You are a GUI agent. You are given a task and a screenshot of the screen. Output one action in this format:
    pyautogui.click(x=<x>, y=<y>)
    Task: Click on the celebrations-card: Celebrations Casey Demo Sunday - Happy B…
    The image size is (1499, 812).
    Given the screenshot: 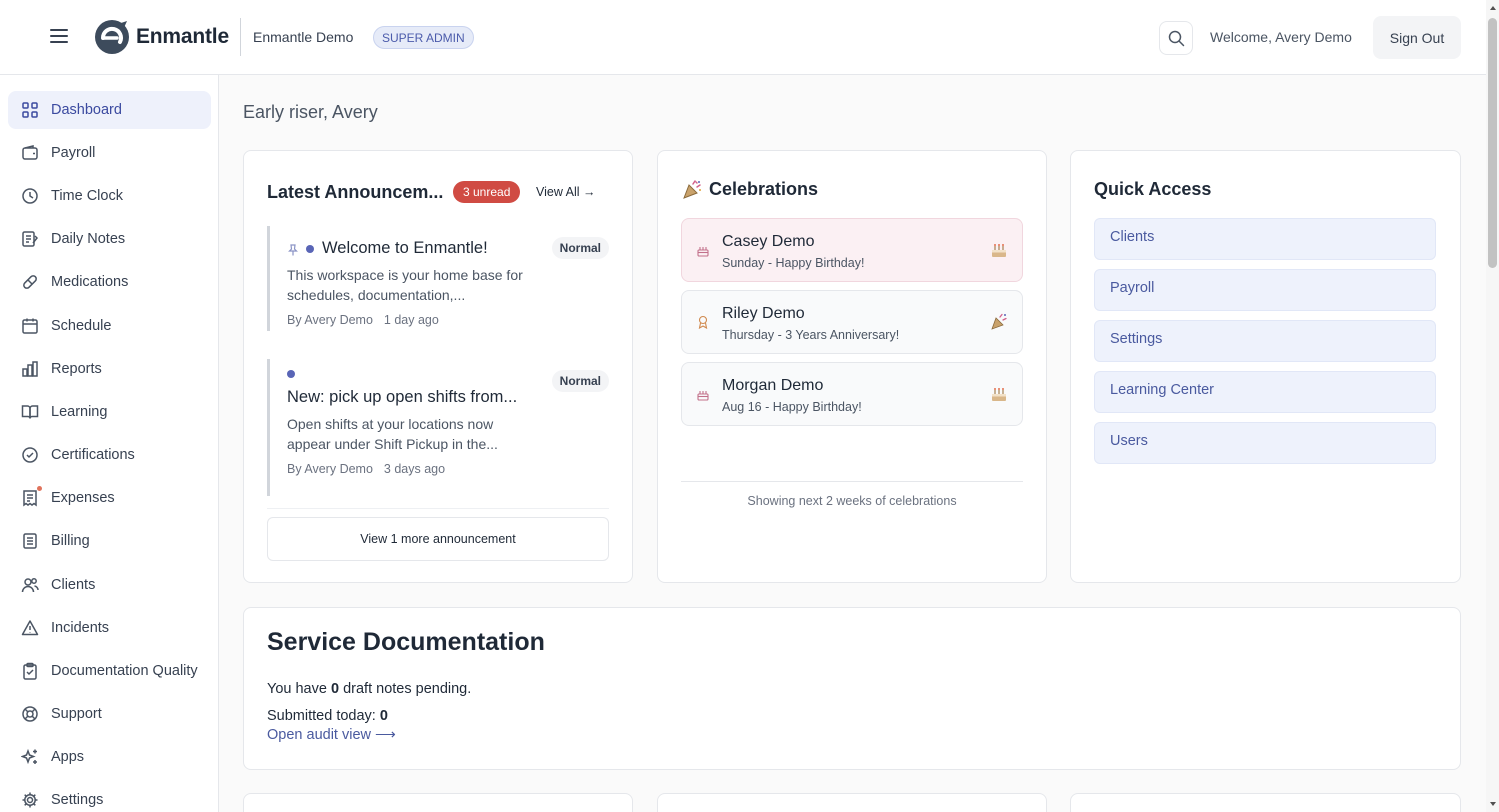 What is the action you would take?
    pyautogui.click(x=852, y=366)
    